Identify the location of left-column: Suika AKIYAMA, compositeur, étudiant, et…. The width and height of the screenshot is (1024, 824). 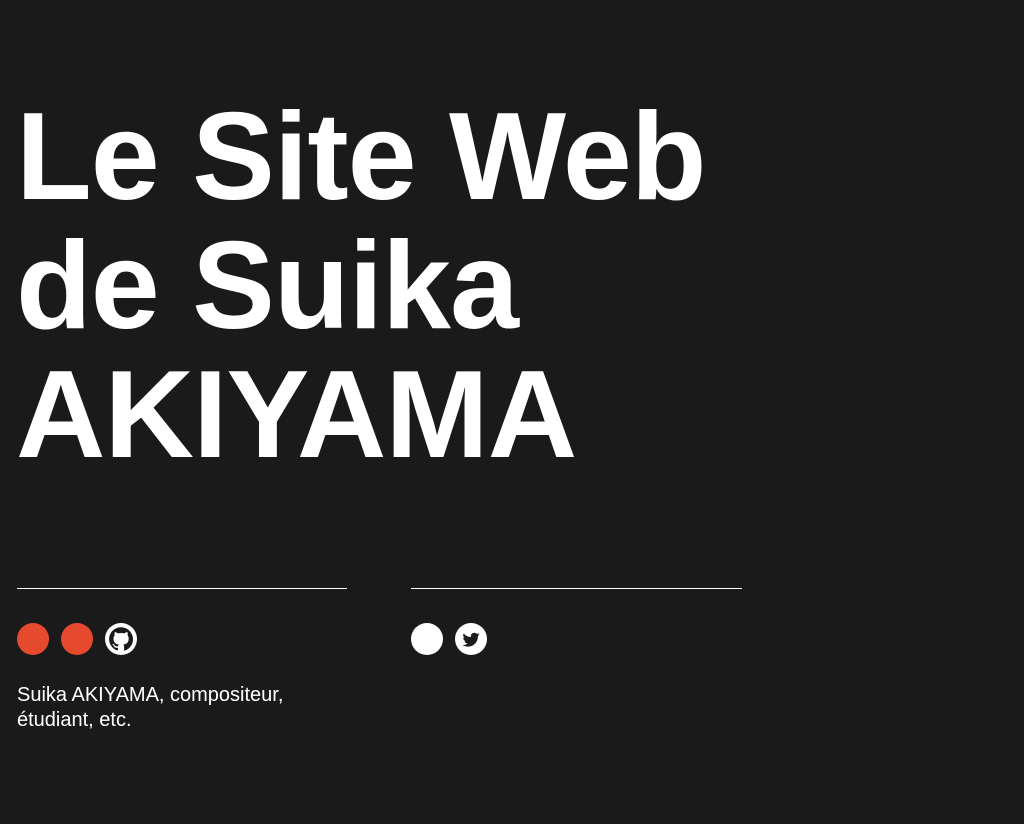
(182, 660).